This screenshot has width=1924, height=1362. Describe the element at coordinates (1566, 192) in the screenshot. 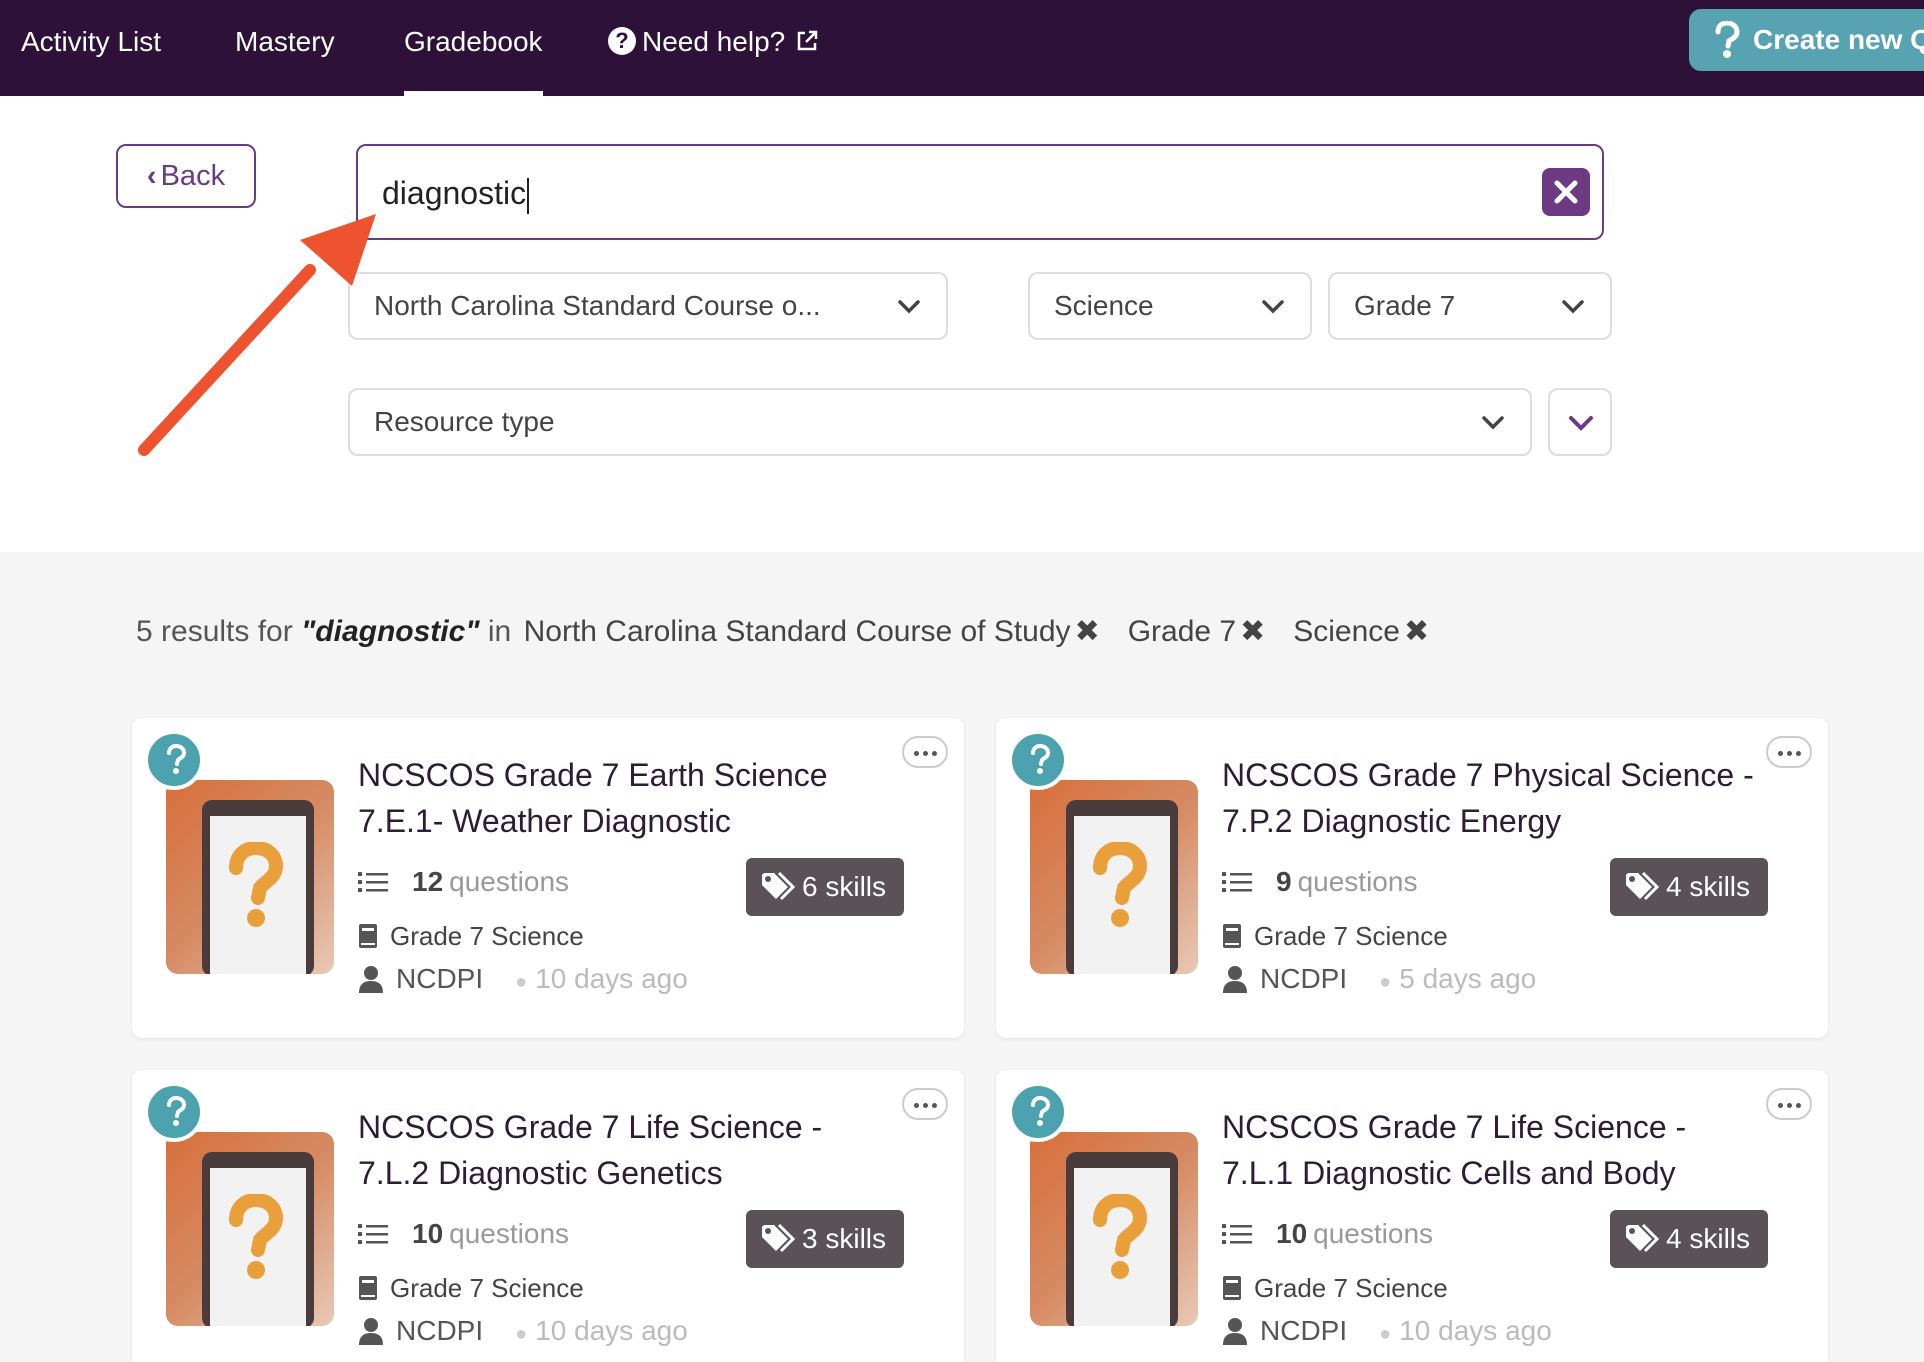

I see `clear-search-button` at that location.